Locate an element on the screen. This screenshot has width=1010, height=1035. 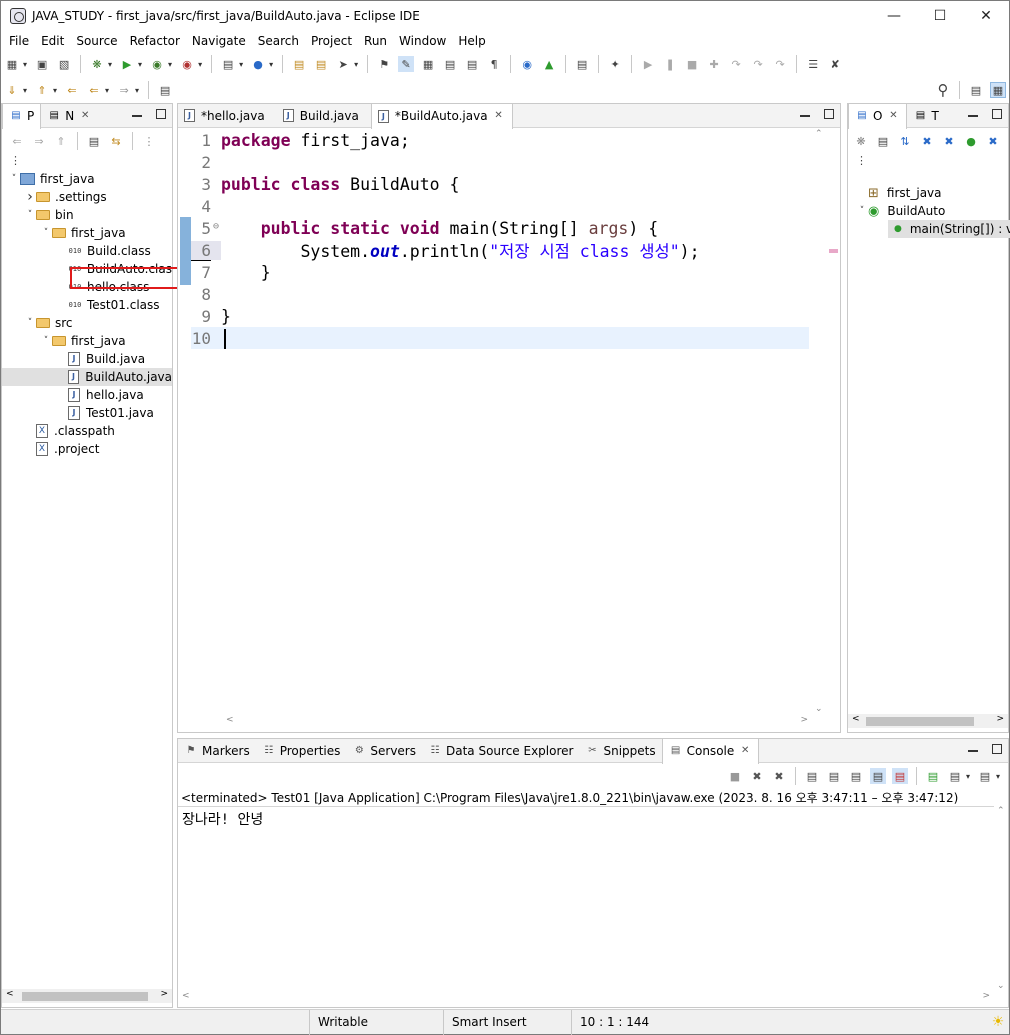
view-menu-icon: ⋮ is located at coordinates (149, 141).